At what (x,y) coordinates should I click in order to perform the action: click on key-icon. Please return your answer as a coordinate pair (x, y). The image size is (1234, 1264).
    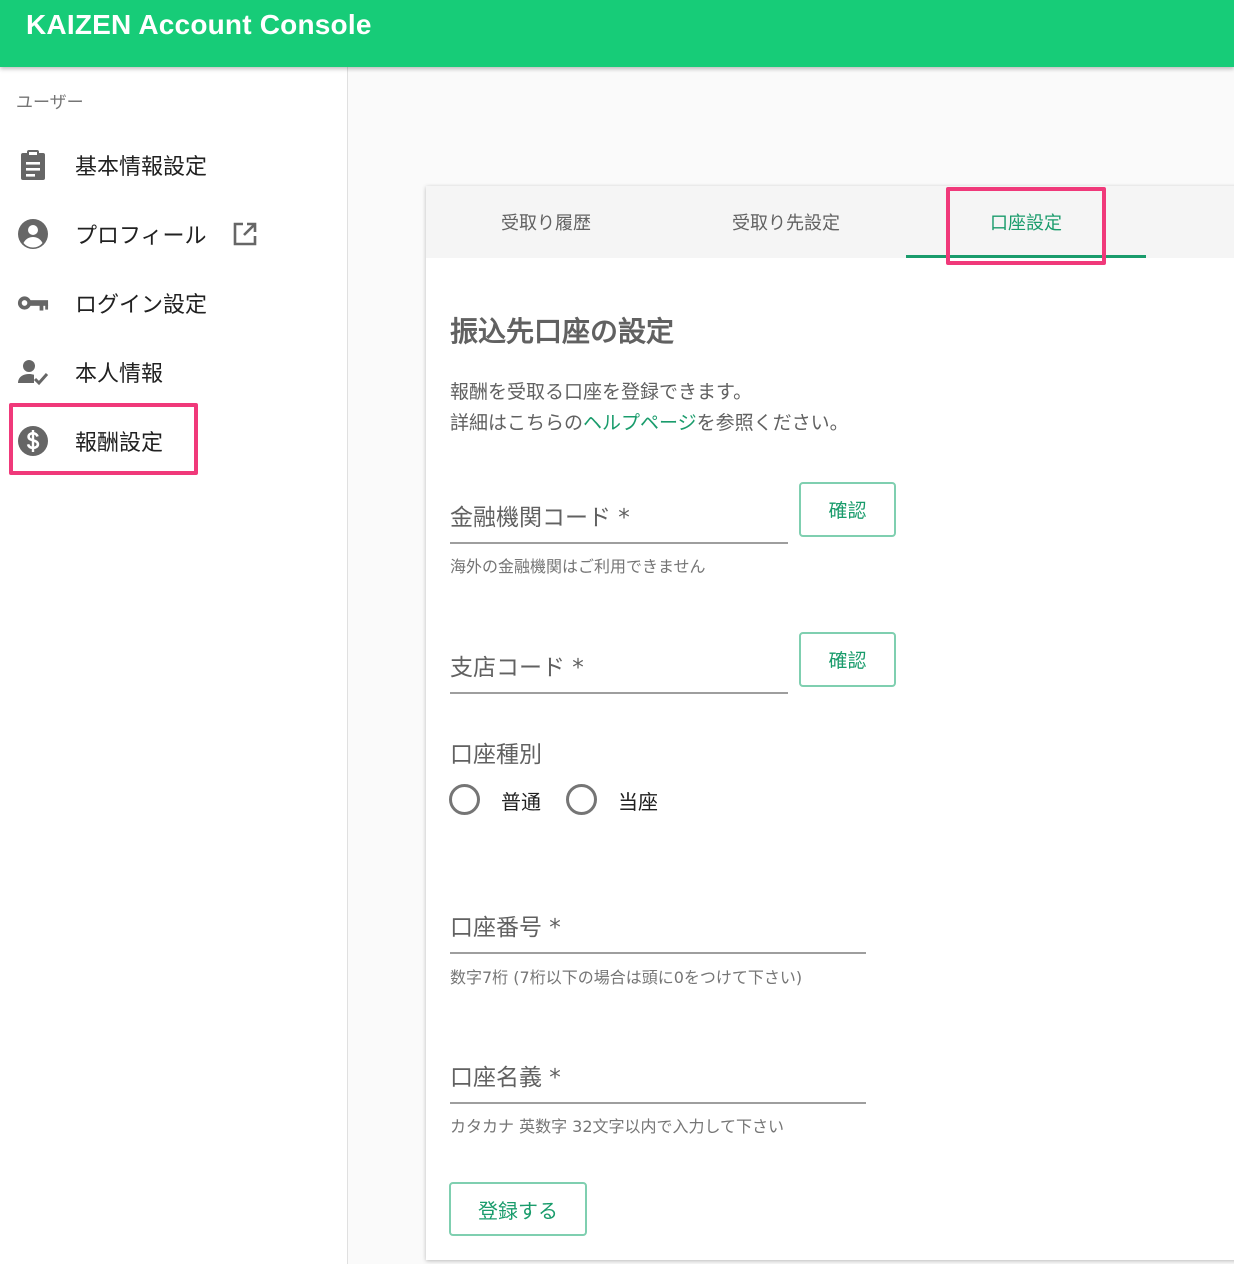
    Looking at the image, I should click on (33, 303).